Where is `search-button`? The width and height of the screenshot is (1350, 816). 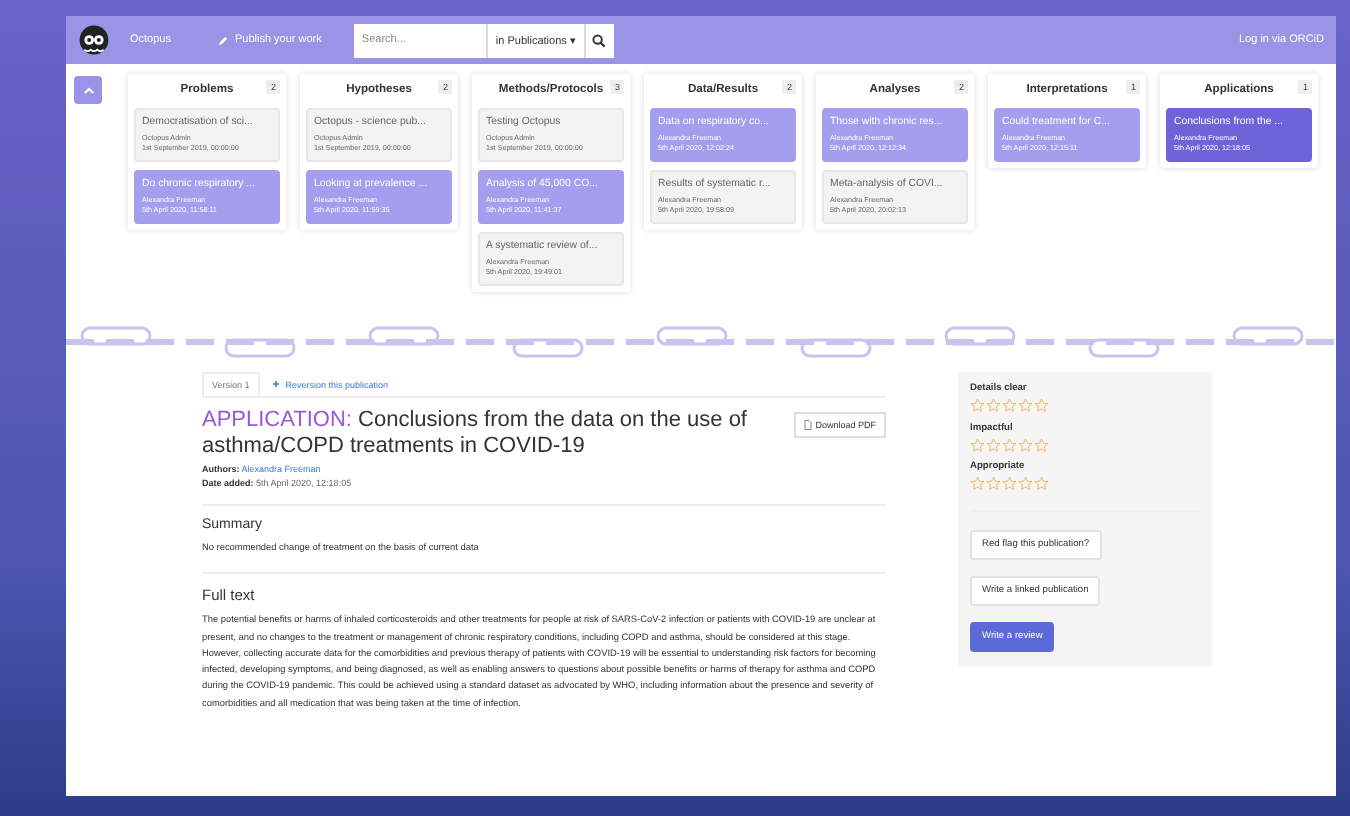 search-button is located at coordinates (598, 40).